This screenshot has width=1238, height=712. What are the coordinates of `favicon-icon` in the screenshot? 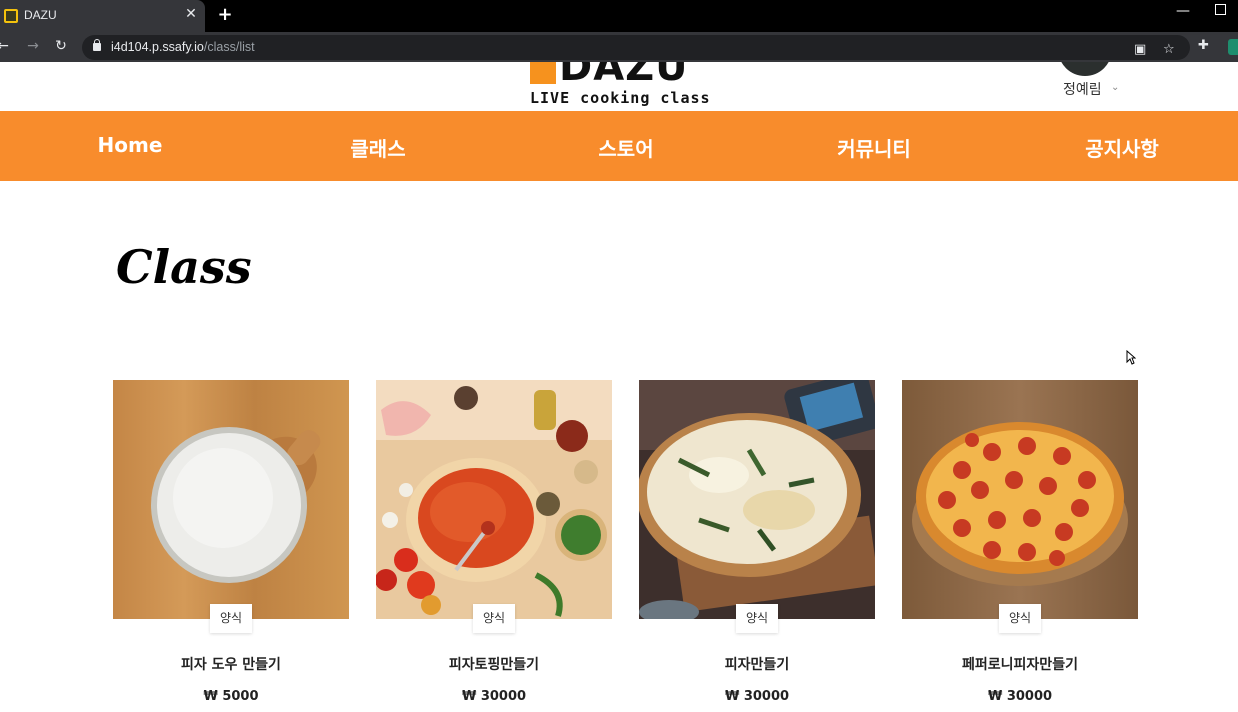 It's located at (11, 16).